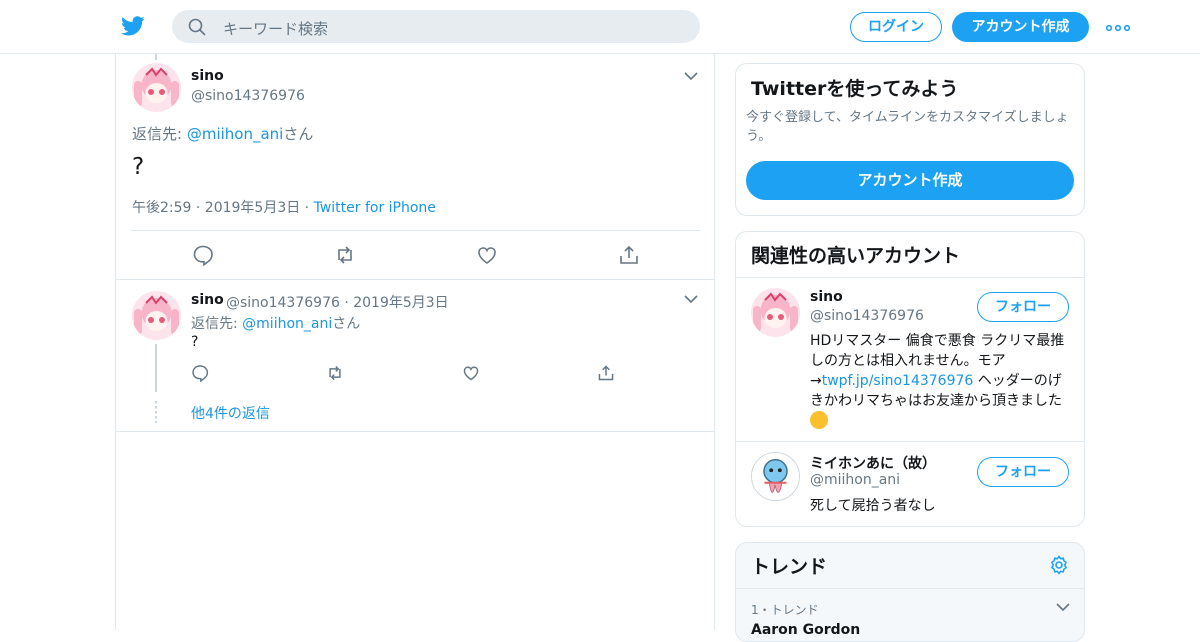  What do you see at coordinates (230, 413) in the screenshot?
I see `more-replies-link: 他4件の返信` at bounding box center [230, 413].